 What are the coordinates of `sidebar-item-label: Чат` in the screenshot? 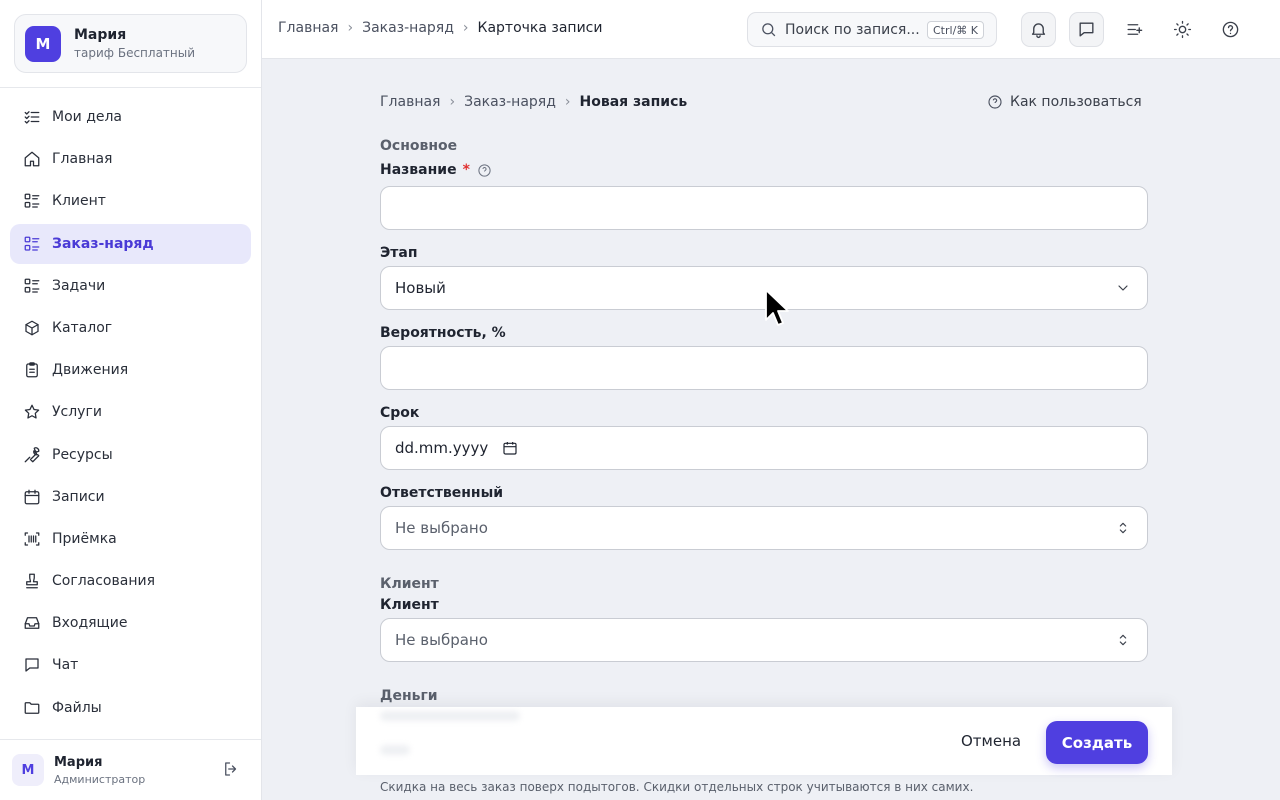 It's located at (65, 665).